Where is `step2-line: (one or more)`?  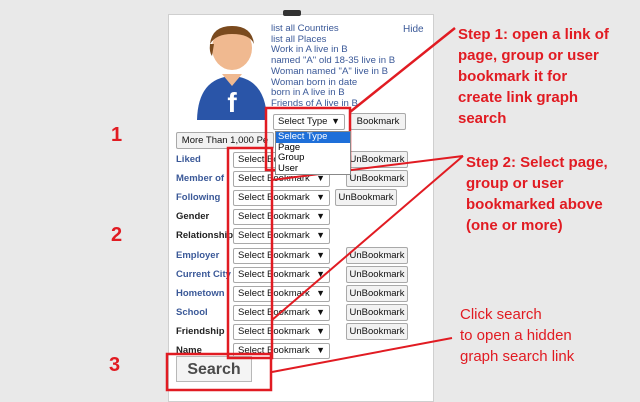
step2-line: (one or more) is located at coordinates (514, 225).